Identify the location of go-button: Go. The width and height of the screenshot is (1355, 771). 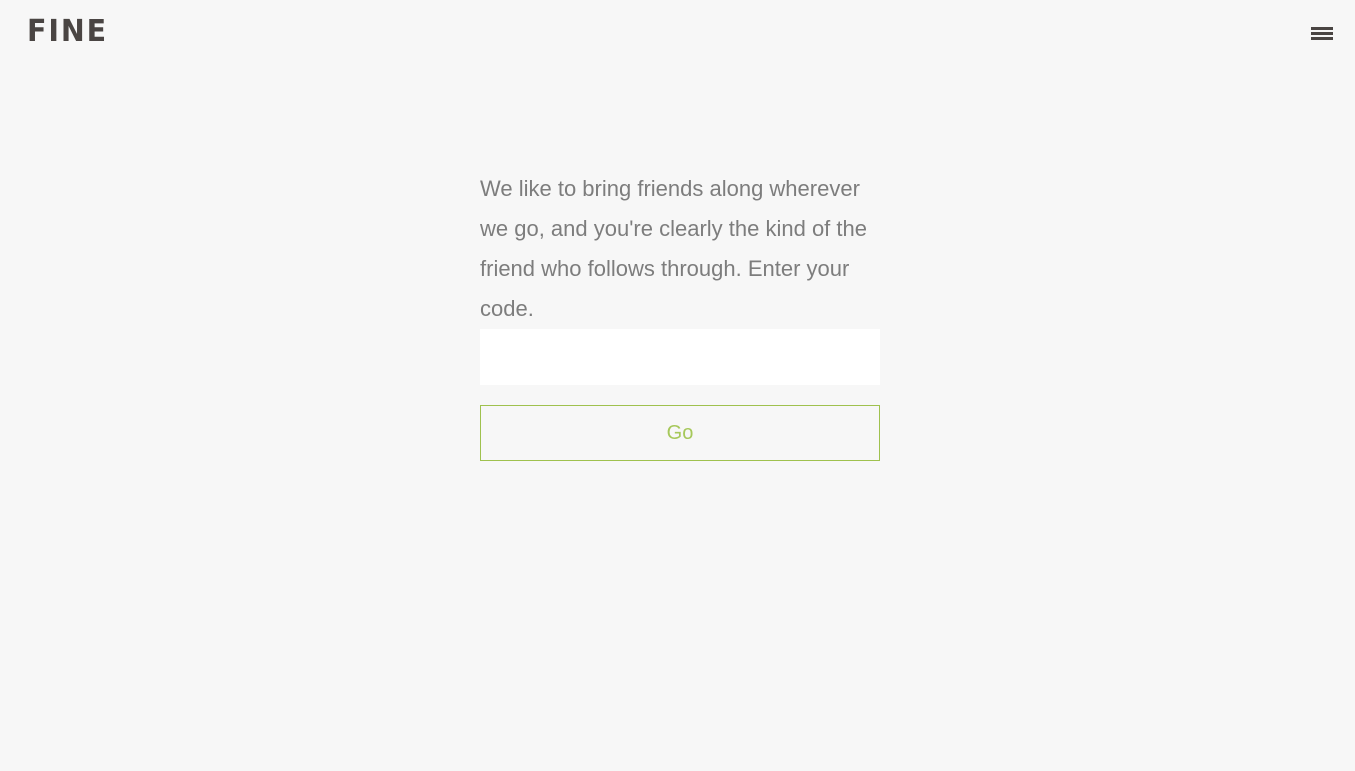
(680, 433).